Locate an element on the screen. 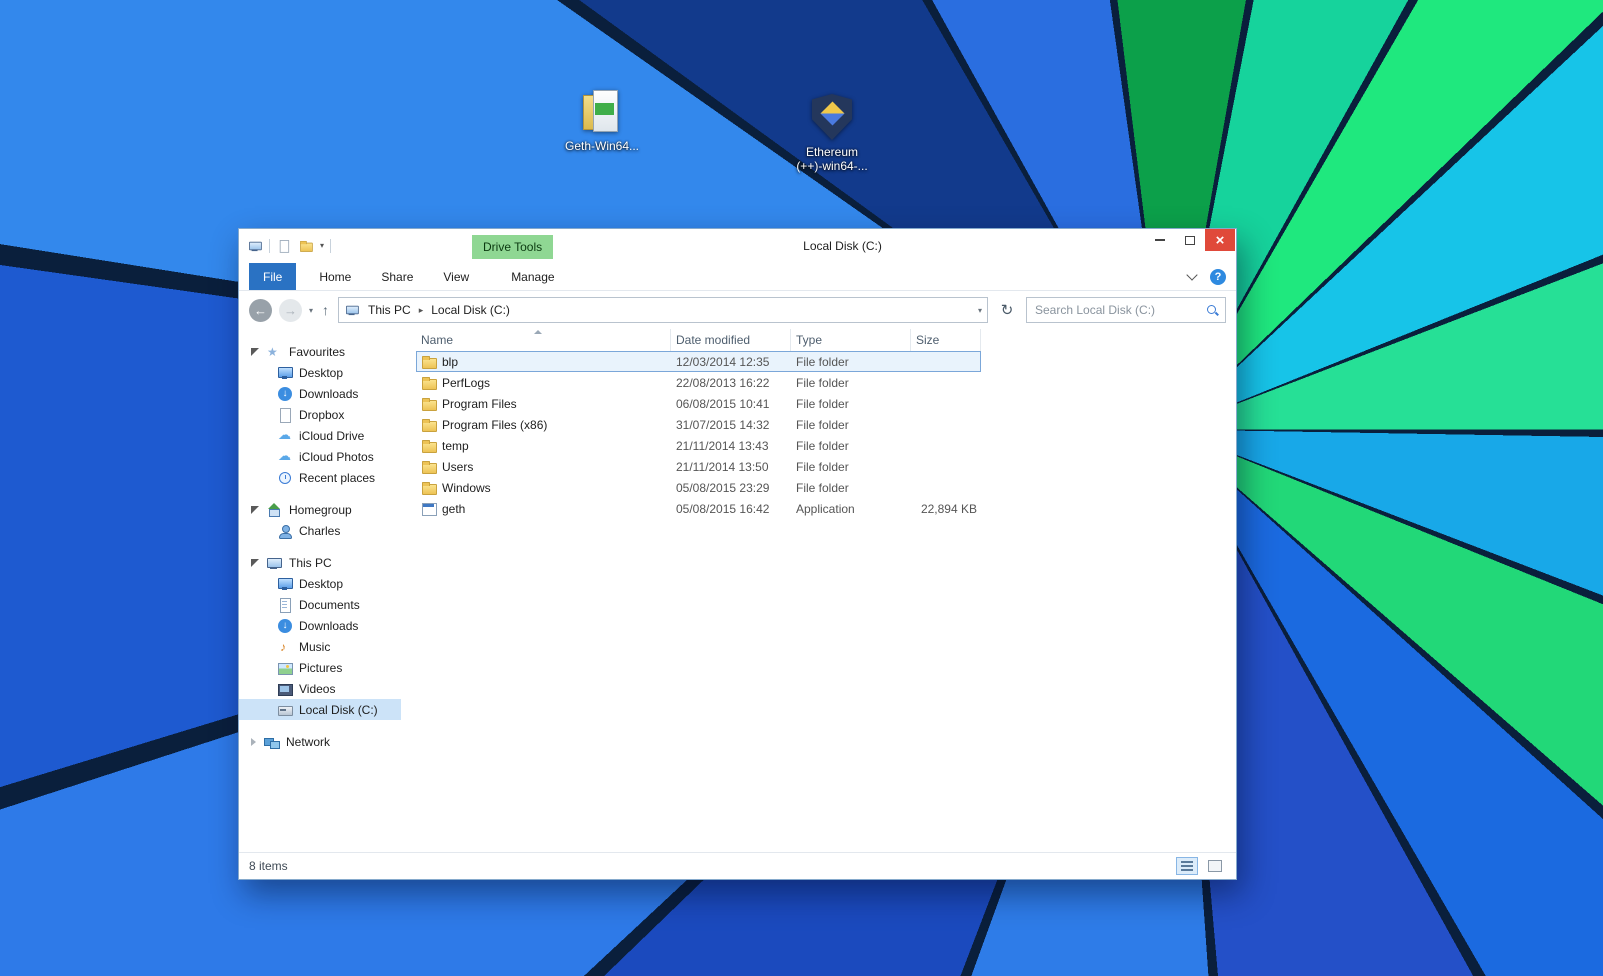  sidebar-item-label: Local Disk (C:) is located at coordinates (338, 709).